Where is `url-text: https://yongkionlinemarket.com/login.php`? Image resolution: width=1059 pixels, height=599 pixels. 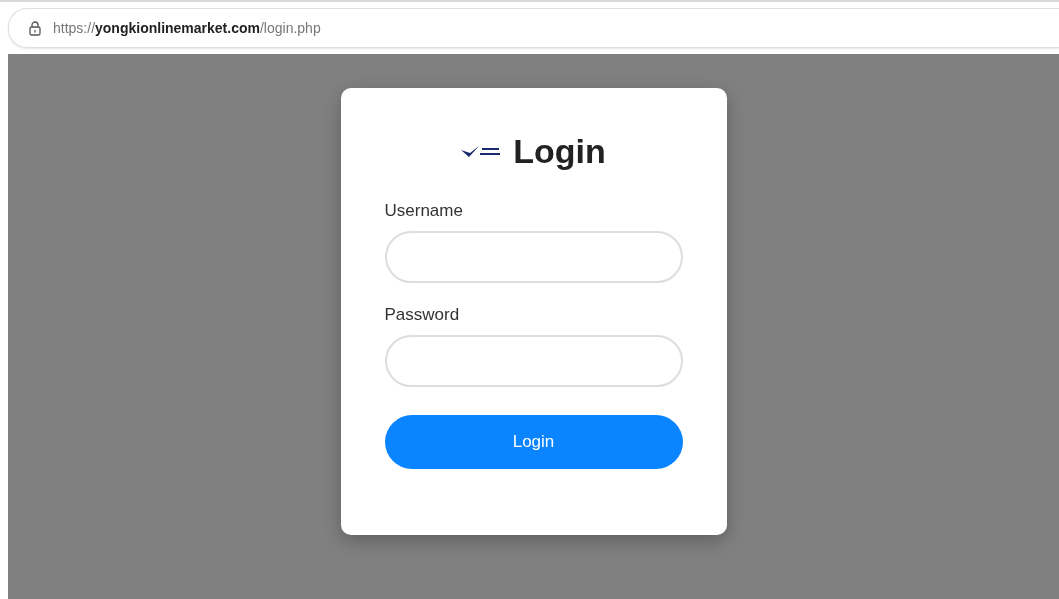 url-text: https://yongkionlinemarket.com/login.php is located at coordinates (187, 28).